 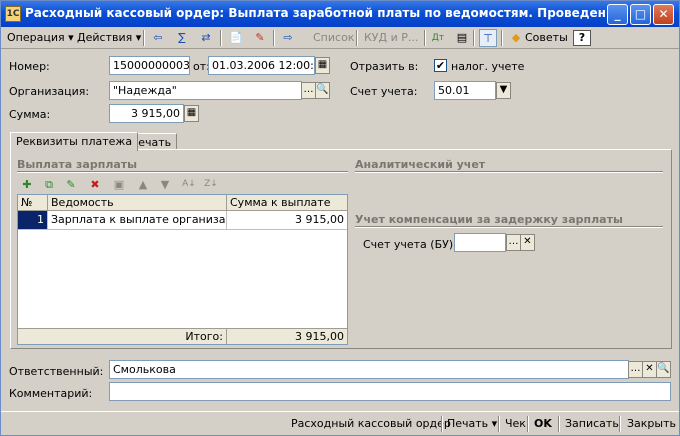 I want to click on sort-asc-icon: A↓, so click(x=189, y=185).